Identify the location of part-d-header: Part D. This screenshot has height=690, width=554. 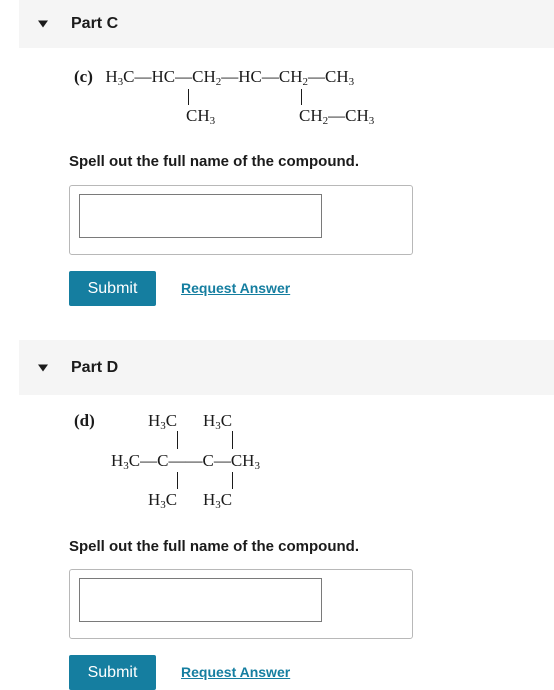
(286, 367).